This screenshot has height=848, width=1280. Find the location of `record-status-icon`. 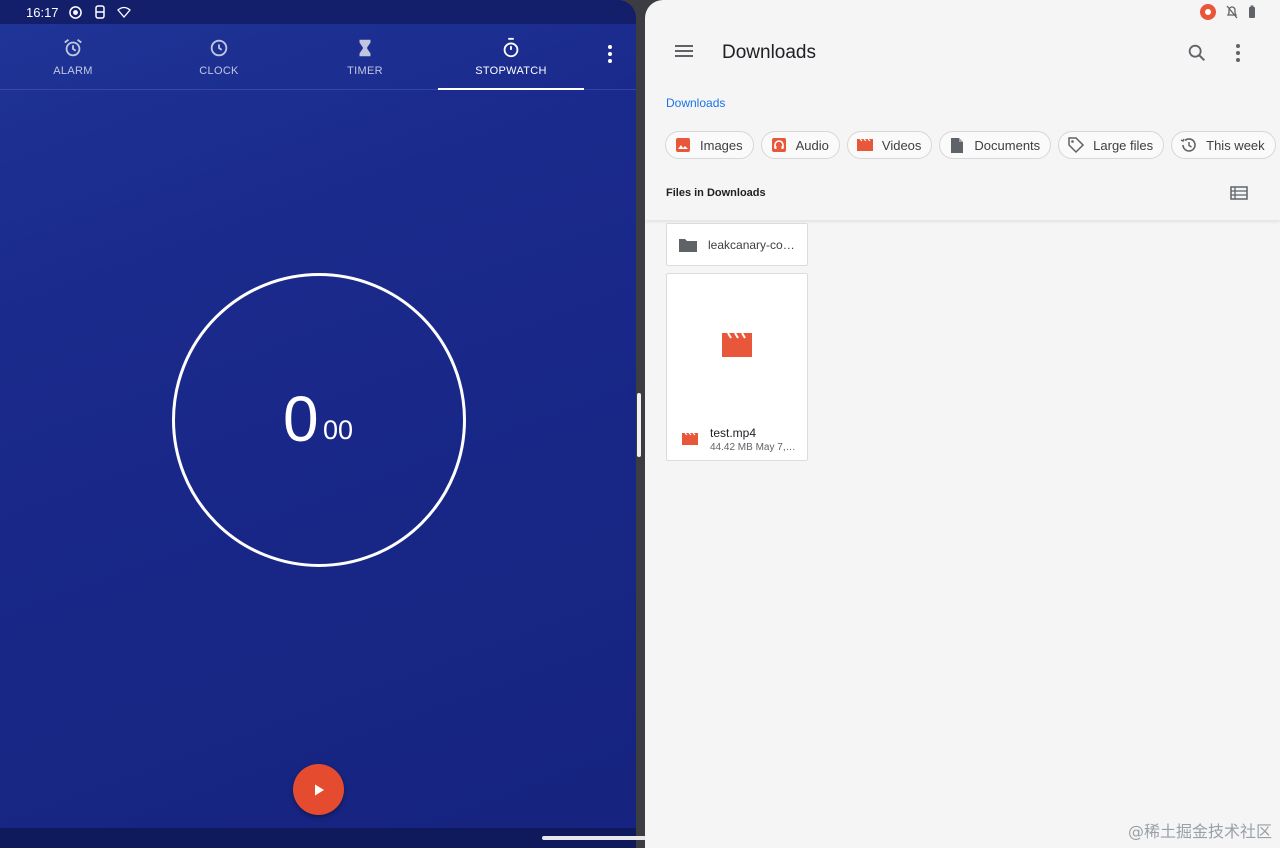

record-status-icon is located at coordinates (76, 12).